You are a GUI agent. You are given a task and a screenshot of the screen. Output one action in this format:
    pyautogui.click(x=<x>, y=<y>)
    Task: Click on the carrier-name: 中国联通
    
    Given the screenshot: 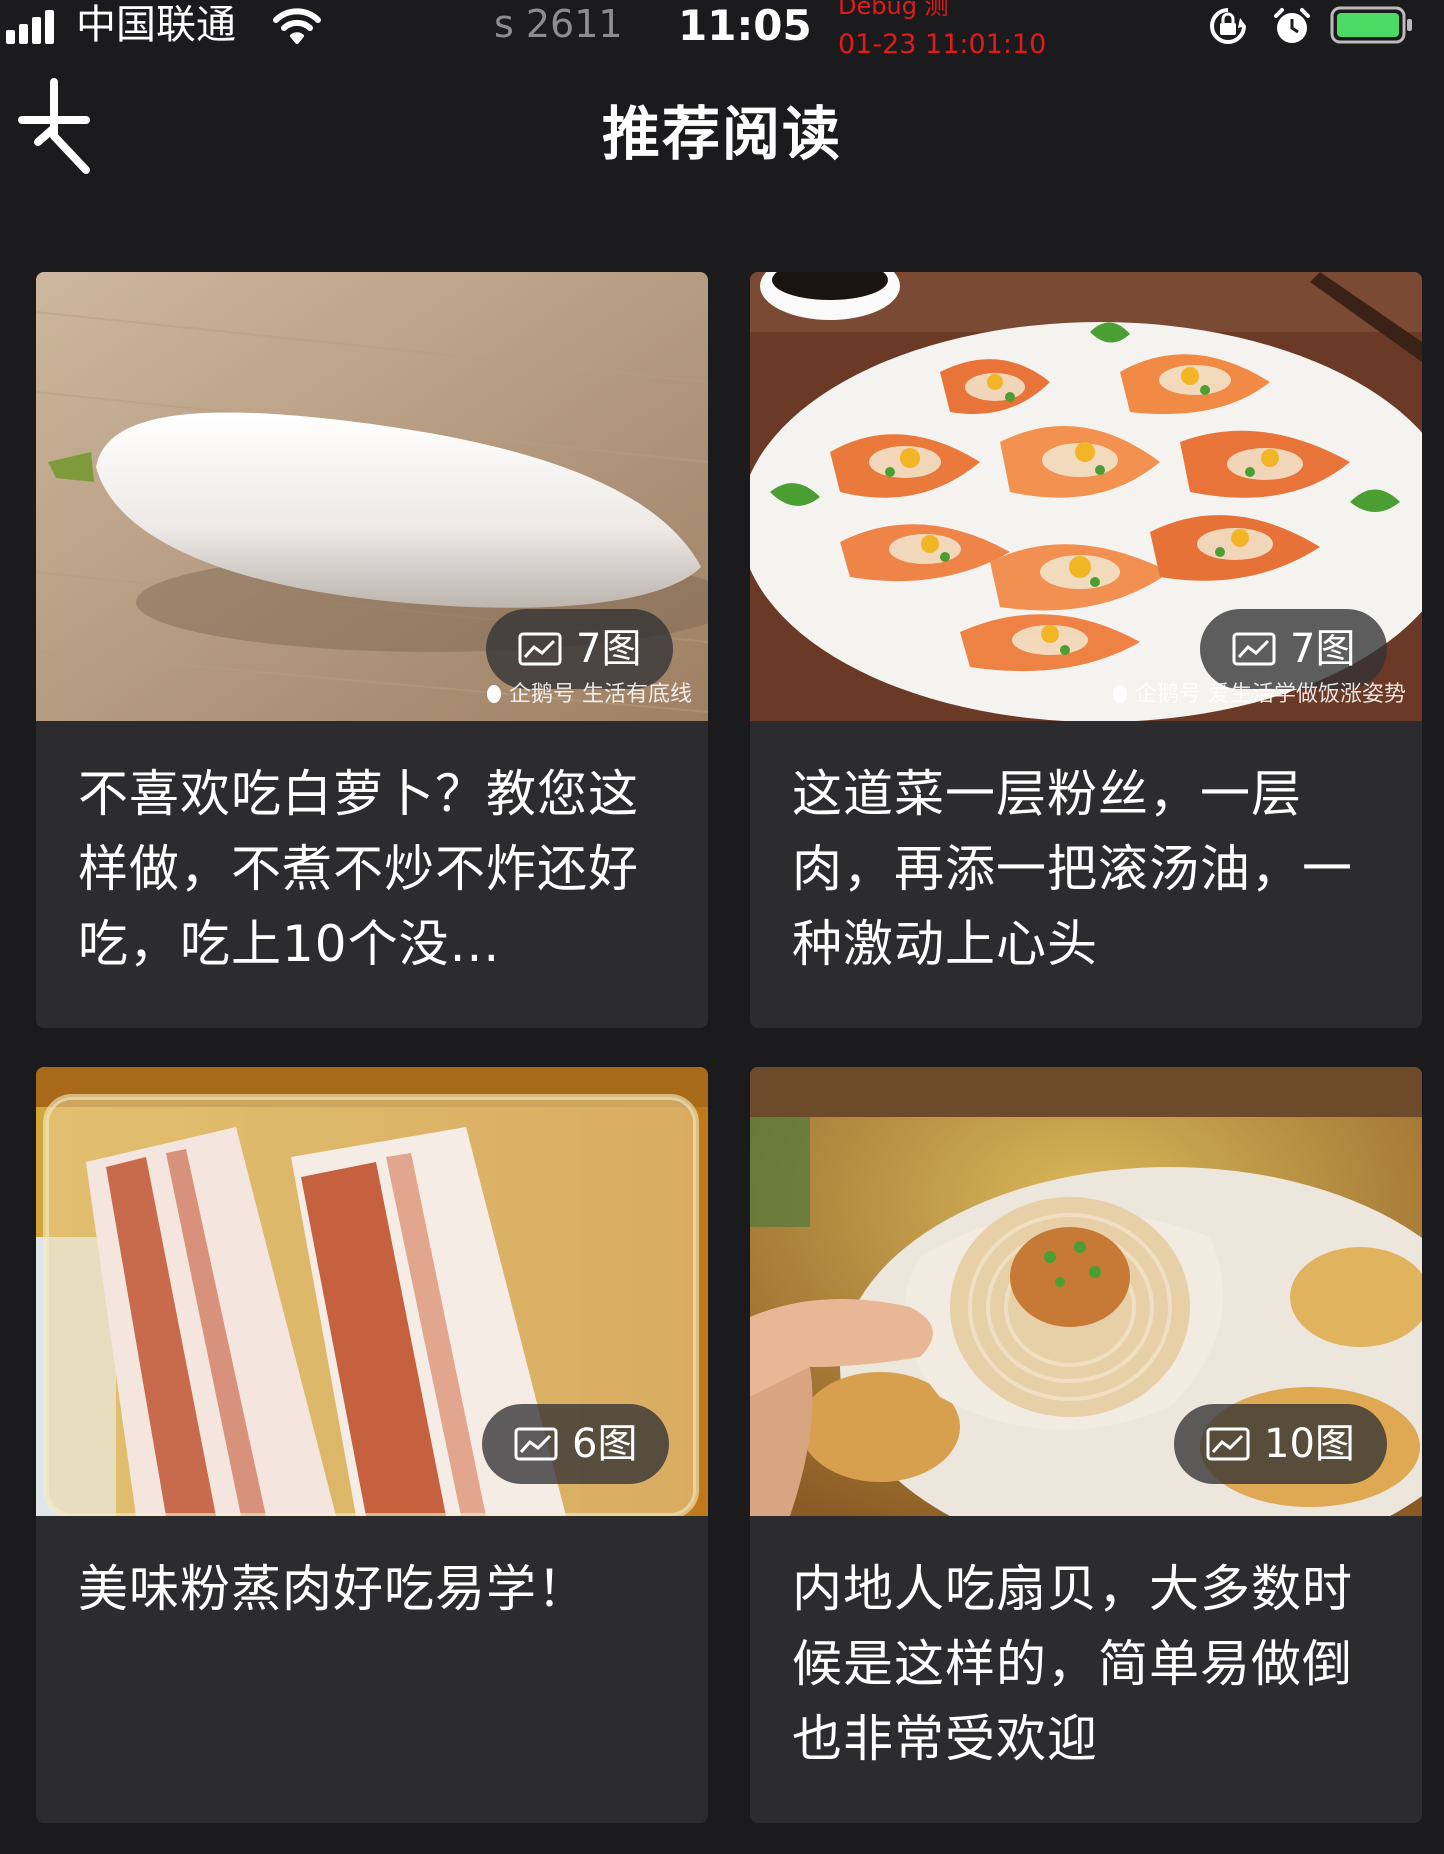 What is the action you would take?
    pyautogui.click(x=156, y=25)
    